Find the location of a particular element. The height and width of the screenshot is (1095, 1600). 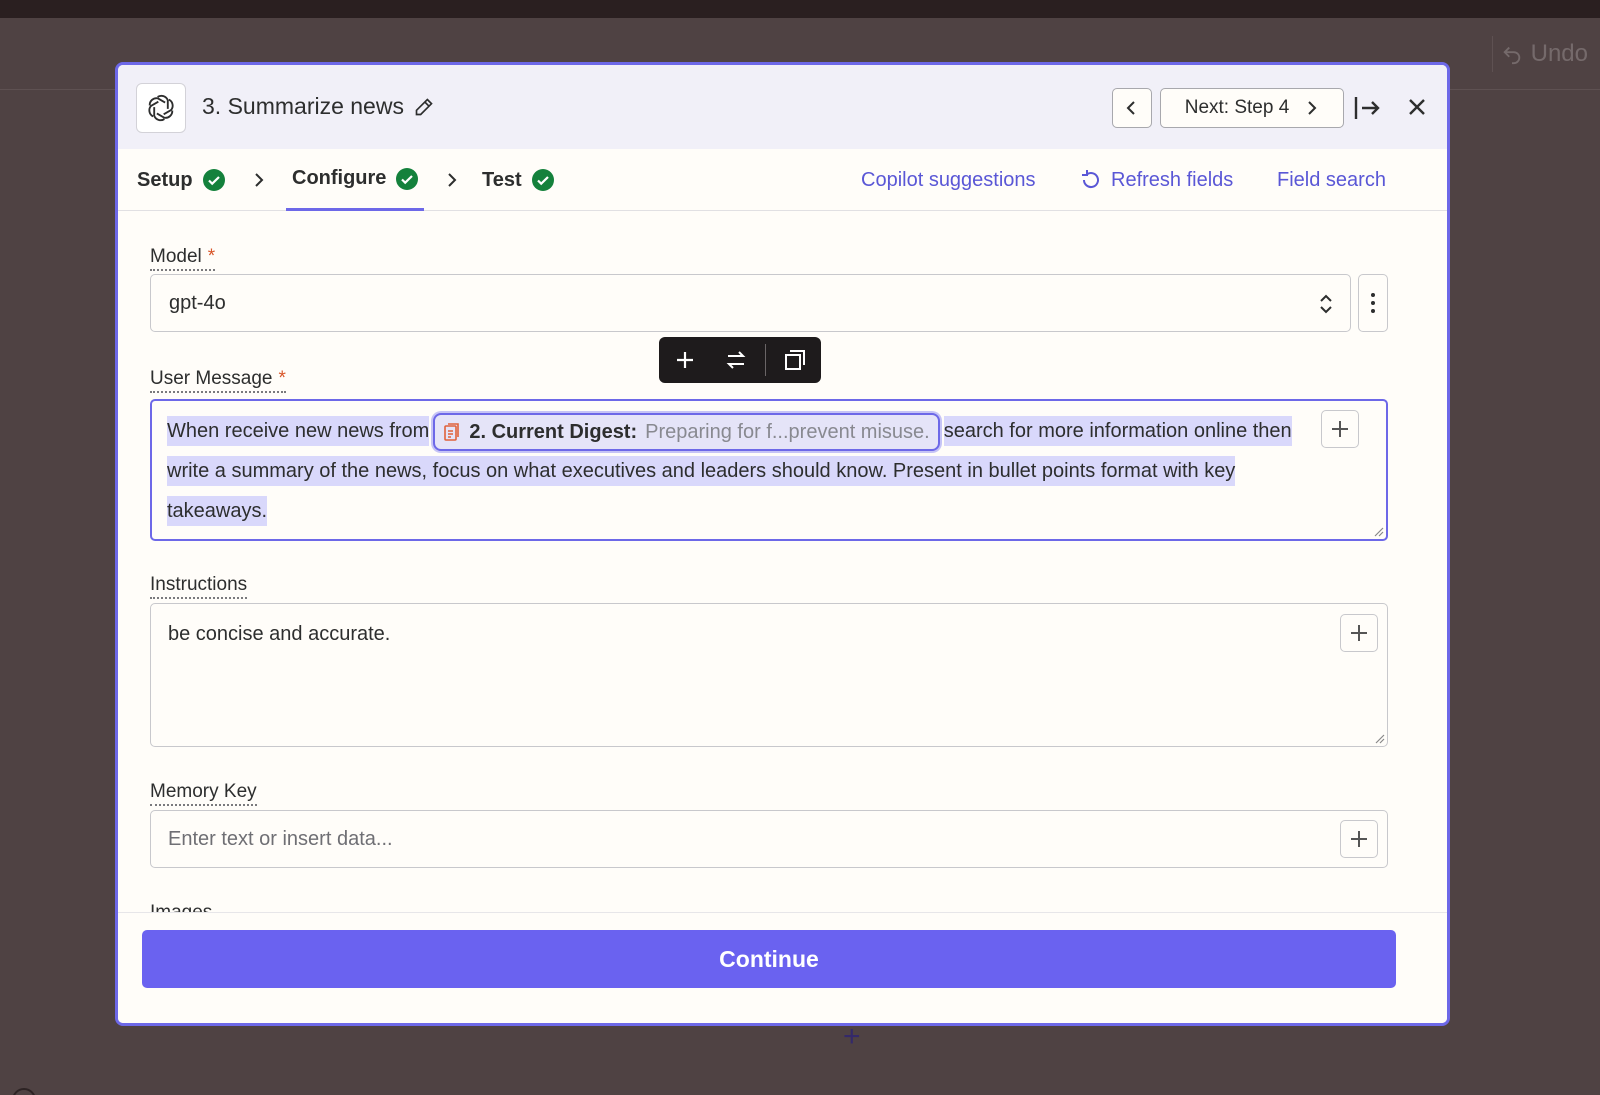

message-text-before: When receive new news from is located at coordinates (298, 431).